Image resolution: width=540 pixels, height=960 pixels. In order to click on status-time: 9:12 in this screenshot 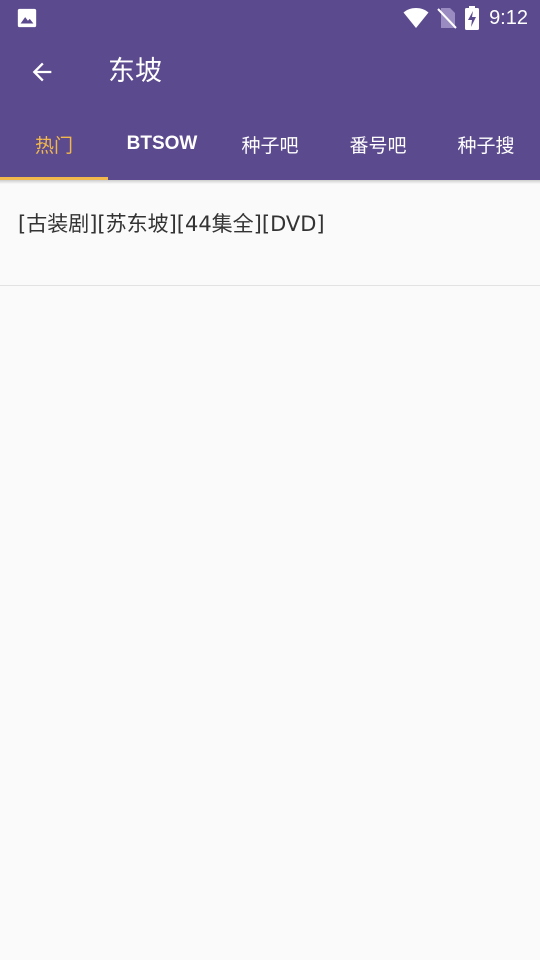, I will do `click(508, 17)`.